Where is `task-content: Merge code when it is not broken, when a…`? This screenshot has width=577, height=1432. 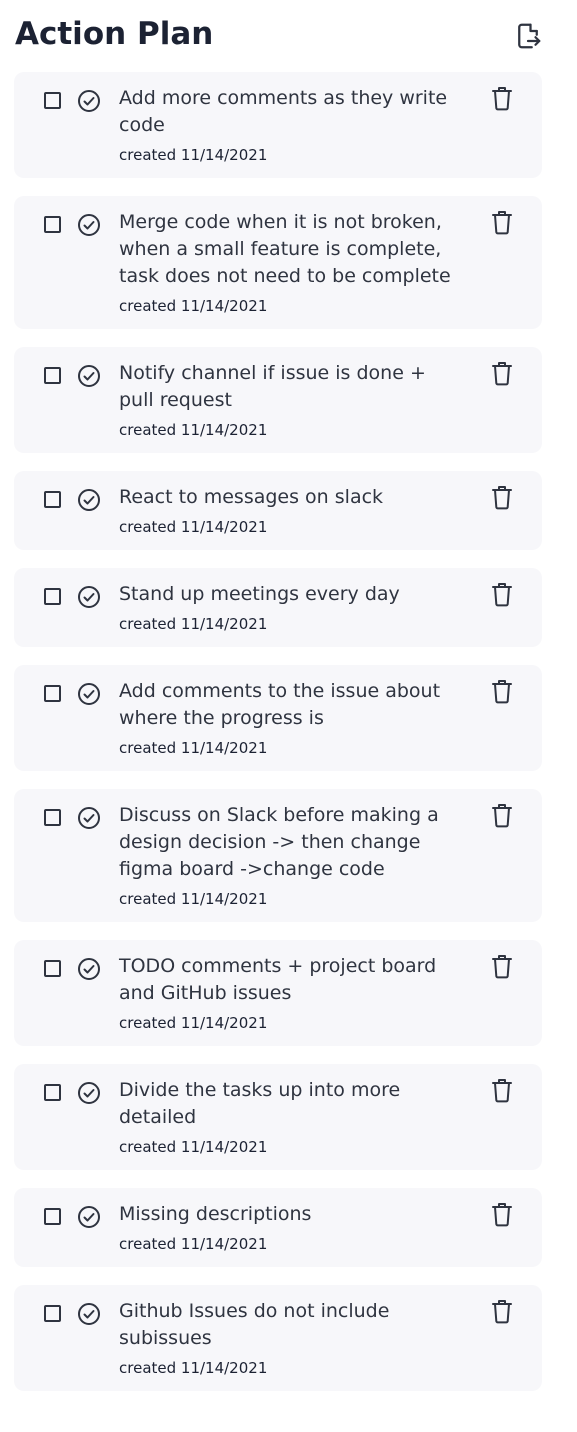 task-content: Merge code when it is not broken, when a… is located at coordinates (291, 262).